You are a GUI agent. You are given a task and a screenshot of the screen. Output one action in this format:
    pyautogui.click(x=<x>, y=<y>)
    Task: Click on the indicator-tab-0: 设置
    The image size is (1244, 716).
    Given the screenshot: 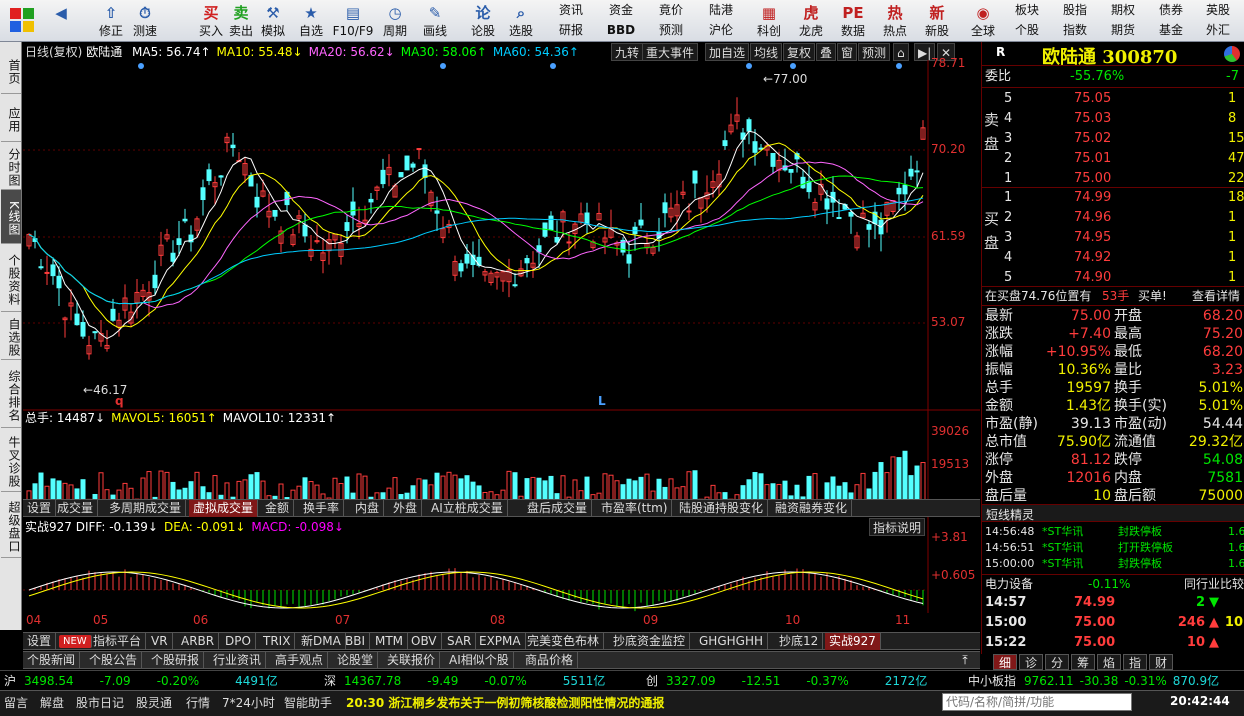 What is the action you would take?
    pyautogui.click(x=40, y=641)
    